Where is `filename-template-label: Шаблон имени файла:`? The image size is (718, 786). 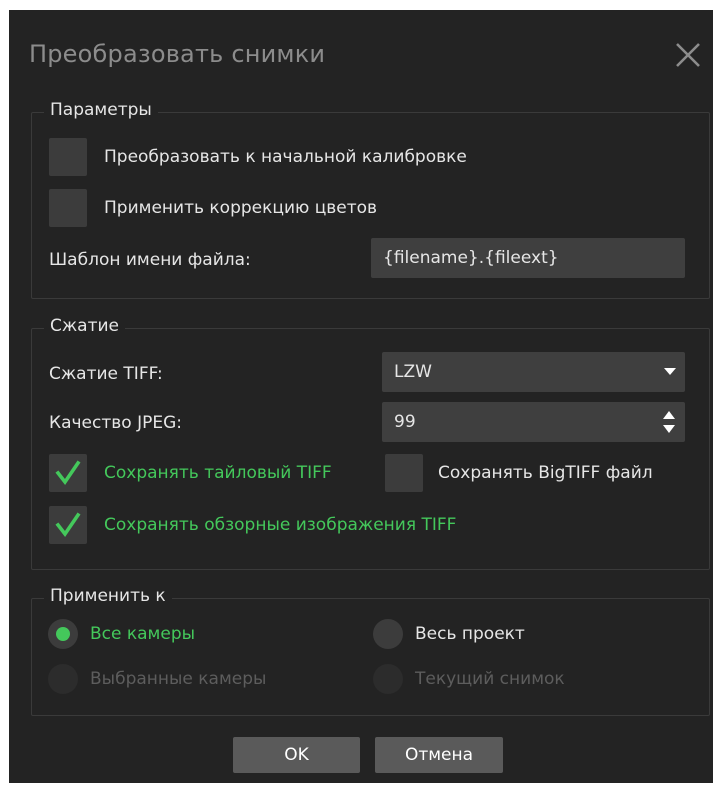 filename-template-label: Шаблон имени файла: is located at coordinates (150, 260).